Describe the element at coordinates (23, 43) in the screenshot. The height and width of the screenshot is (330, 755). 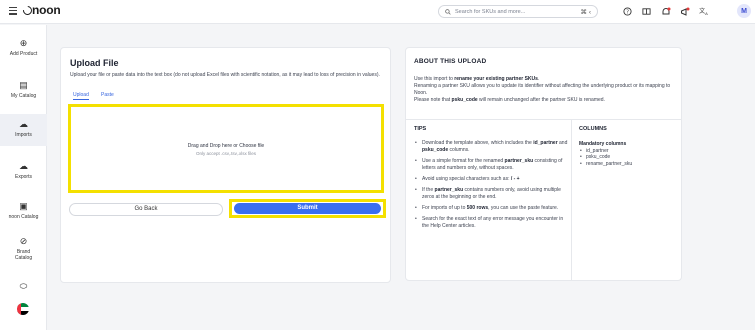
I see `plus-circle-icon: ⊕` at that location.